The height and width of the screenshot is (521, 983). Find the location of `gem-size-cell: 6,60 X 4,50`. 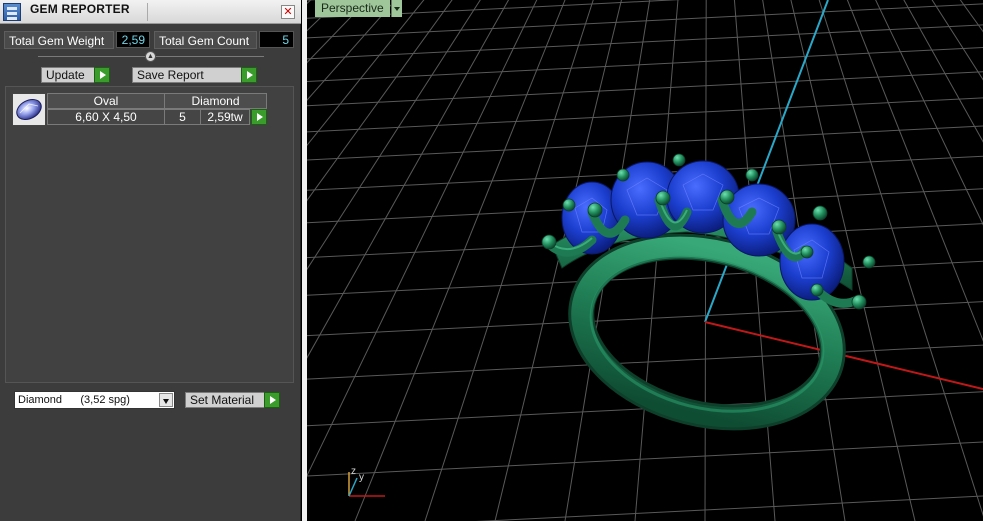

gem-size-cell: 6,60 X 4,50 is located at coordinates (106, 117).